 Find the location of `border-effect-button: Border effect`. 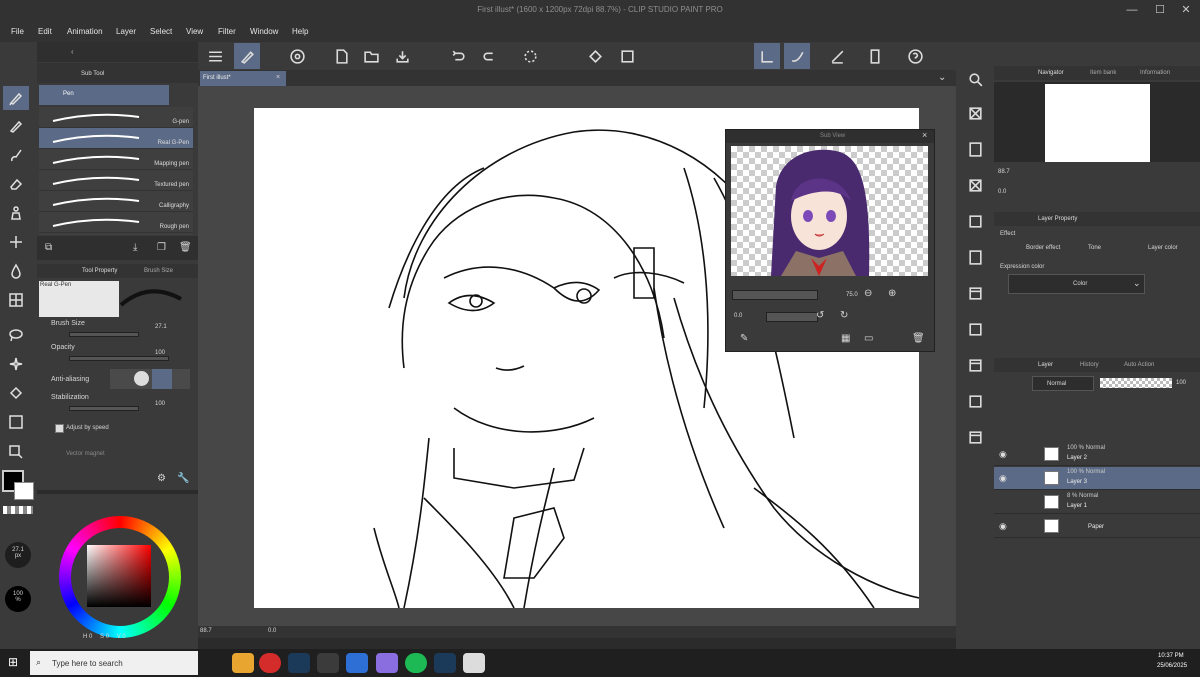

border-effect-button: Border effect is located at coordinates (1035, 248).